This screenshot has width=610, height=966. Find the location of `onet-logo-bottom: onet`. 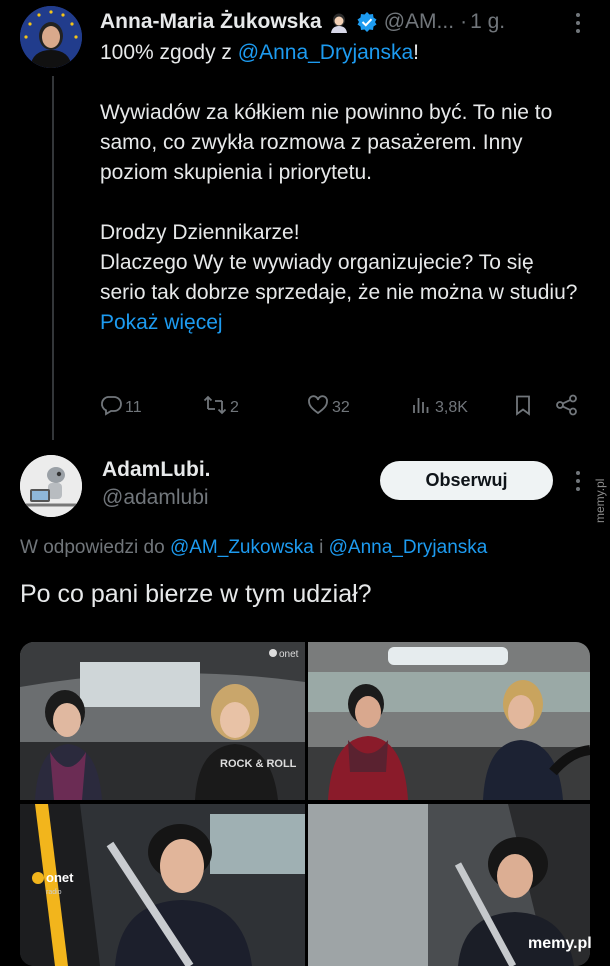

onet-logo-bottom: onet is located at coordinates (60, 877).